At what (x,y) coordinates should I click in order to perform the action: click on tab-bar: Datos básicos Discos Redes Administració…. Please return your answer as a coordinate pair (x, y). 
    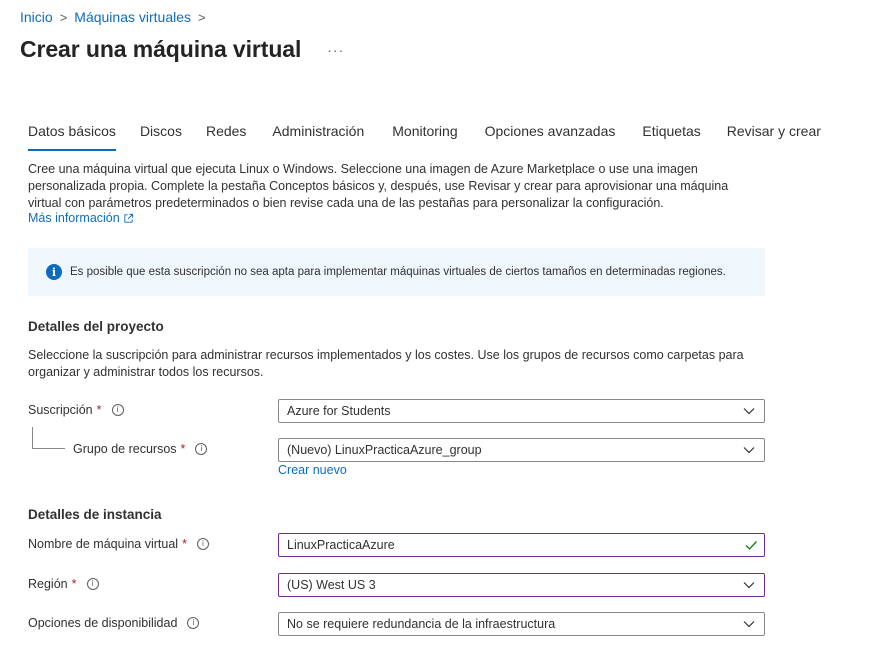
    Looking at the image, I should click on (436, 136).